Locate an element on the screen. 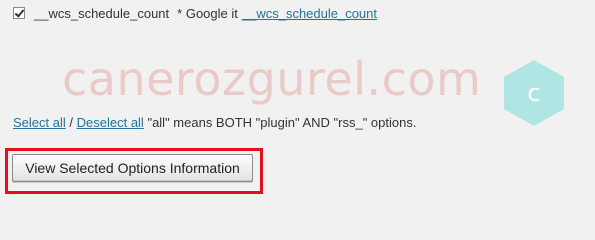  option-checkbox is located at coordinates (19, 13).